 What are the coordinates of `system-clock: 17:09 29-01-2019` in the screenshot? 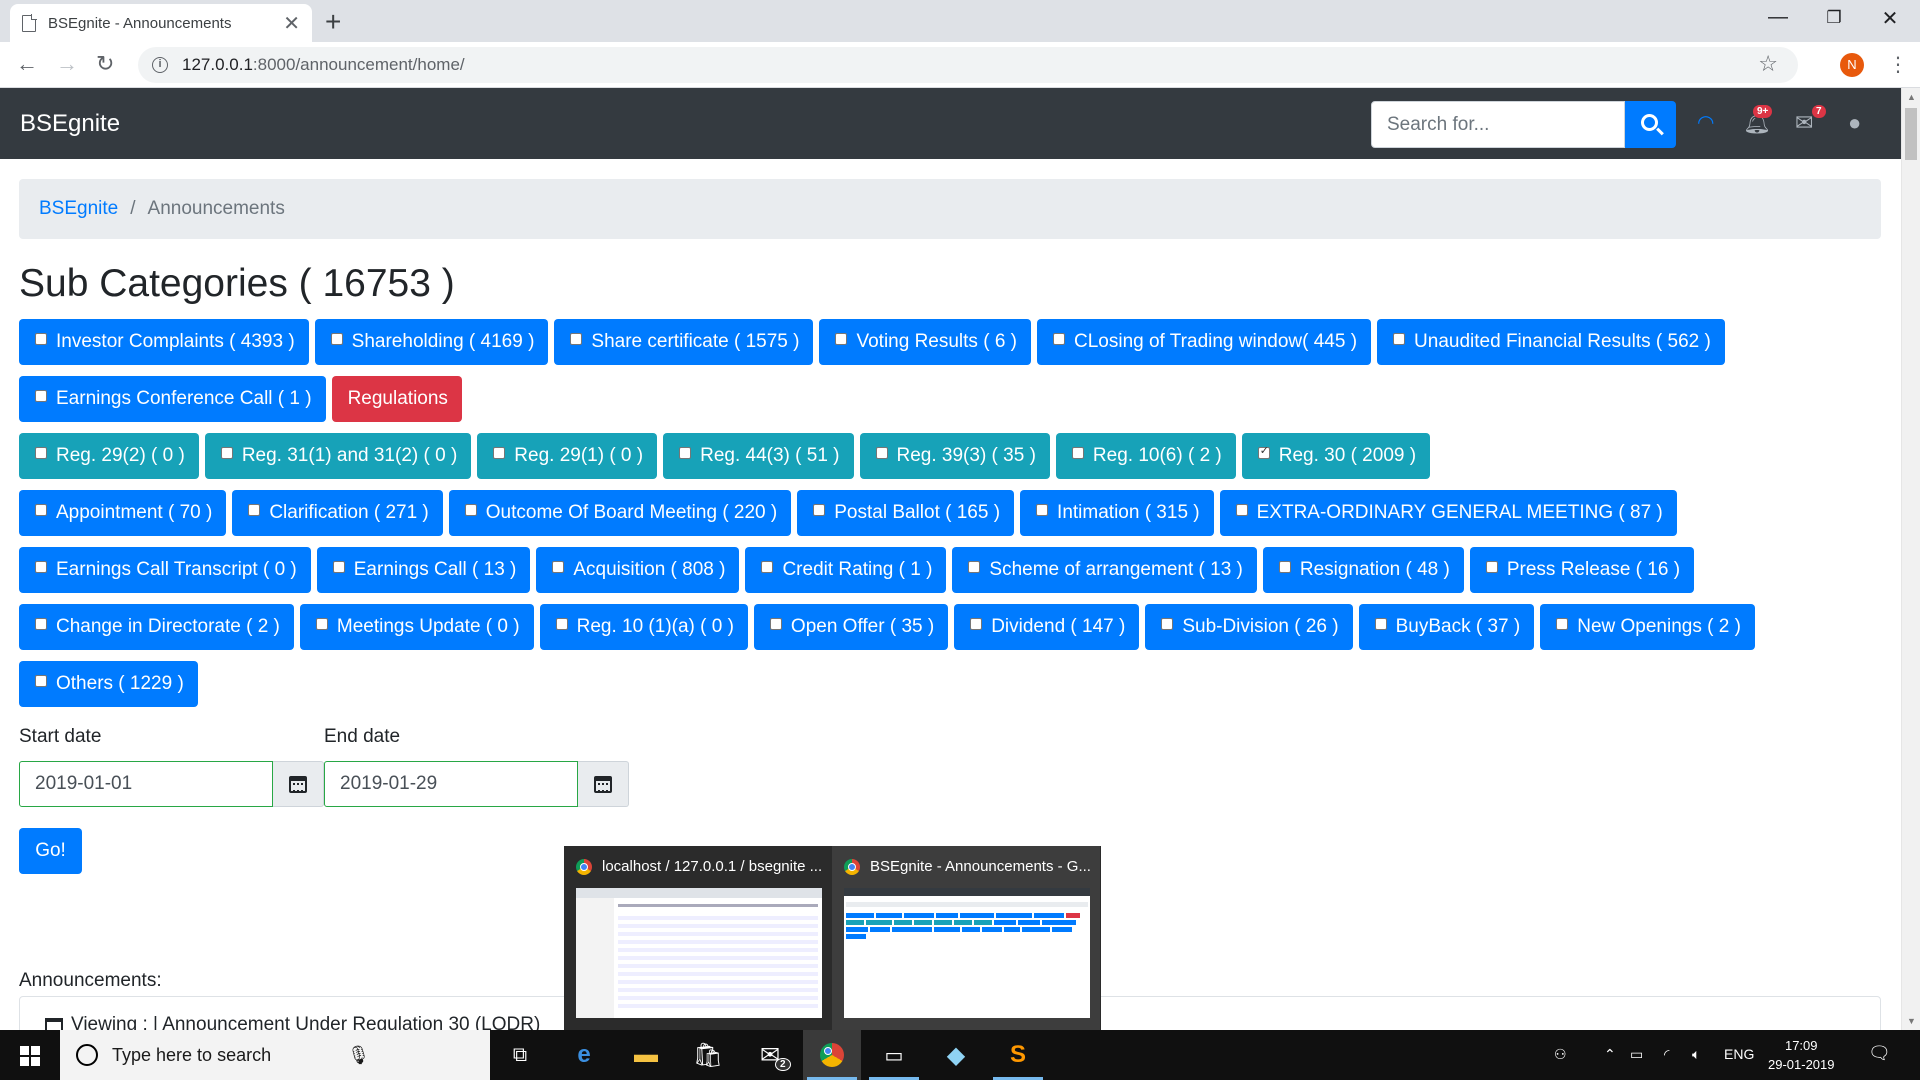 It's located at (1801, 1055).